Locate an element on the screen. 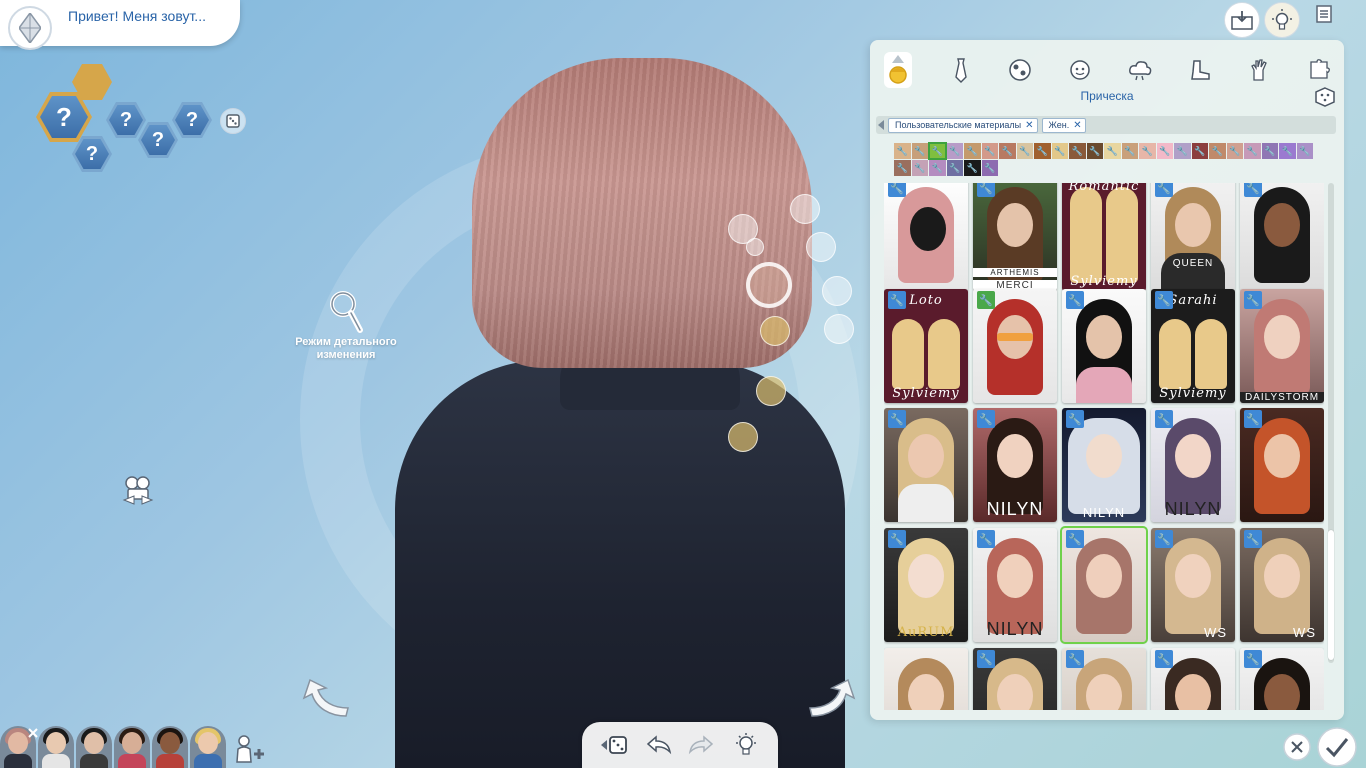  sim-hair is located at coordinates (642, 213).